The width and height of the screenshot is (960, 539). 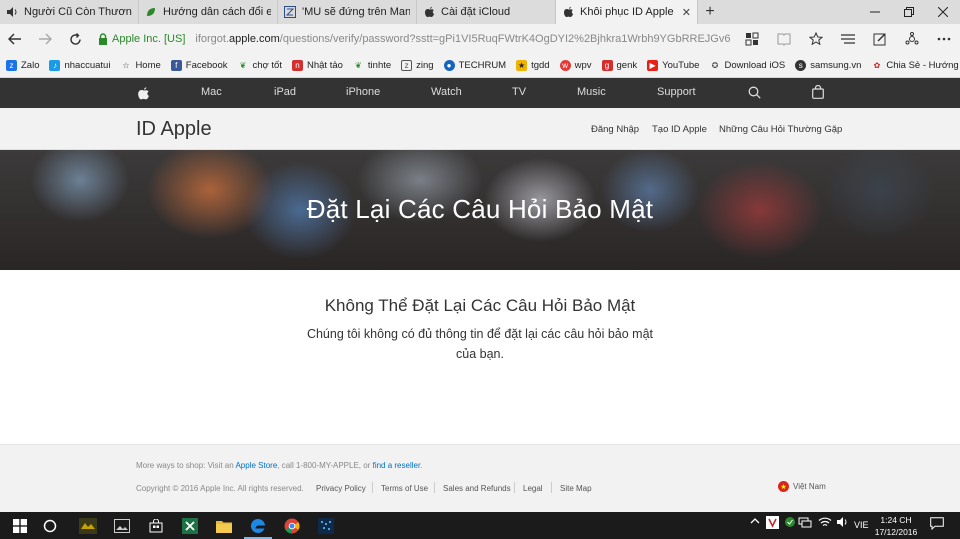 What do you see at coordinates (156, 526) in the screenshot?
I see `store-icon` at bounding box center [156, 526].